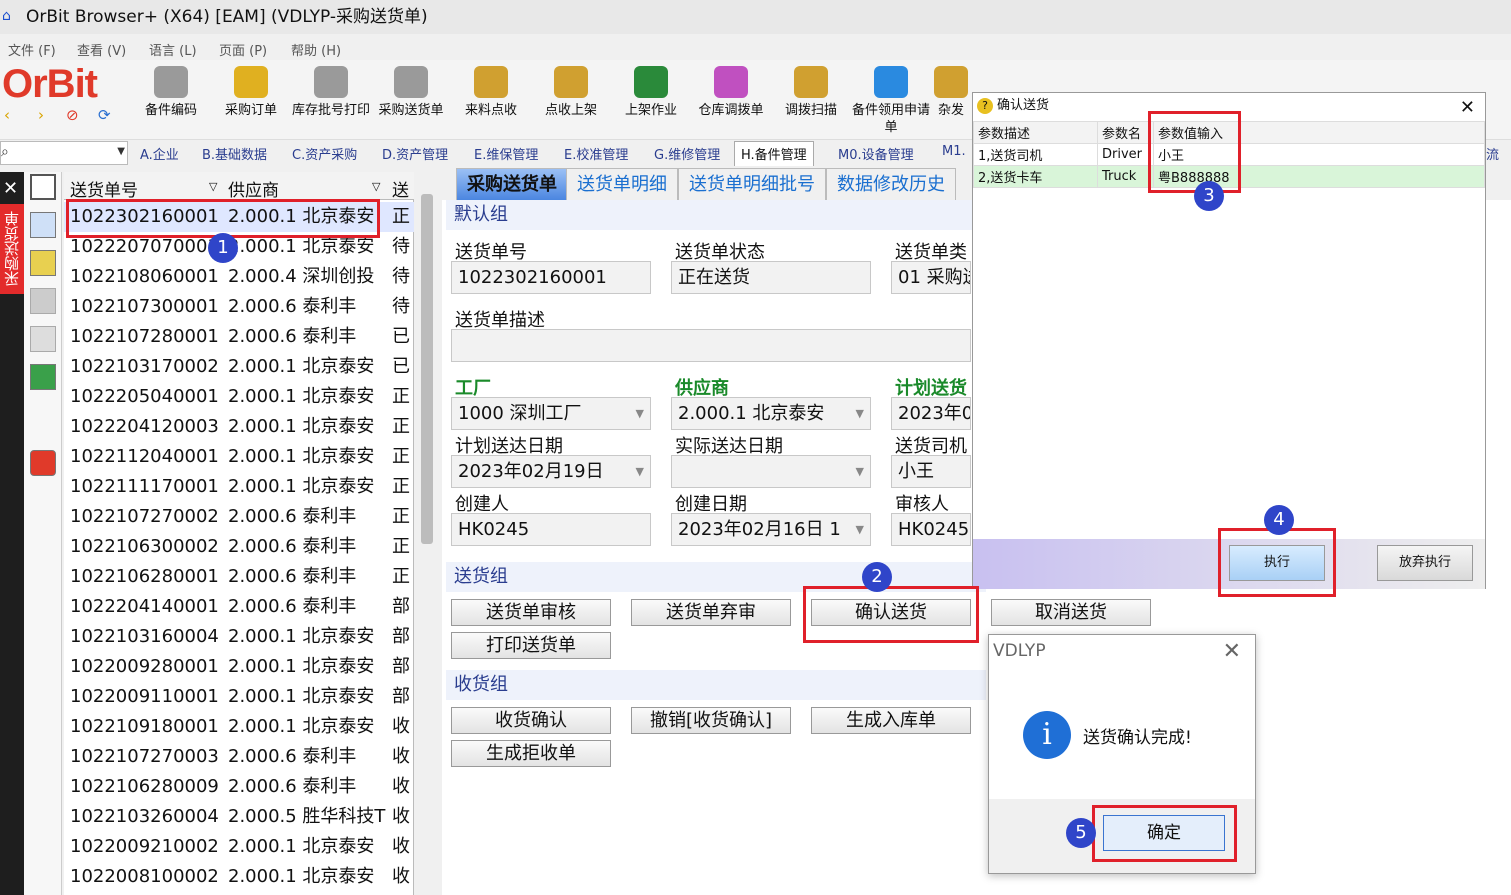  Describe the element at coordinates (239, 487) in the screenshot. I see `list-item: 1022111170001 2.000.1 北京泰安正` at that location.